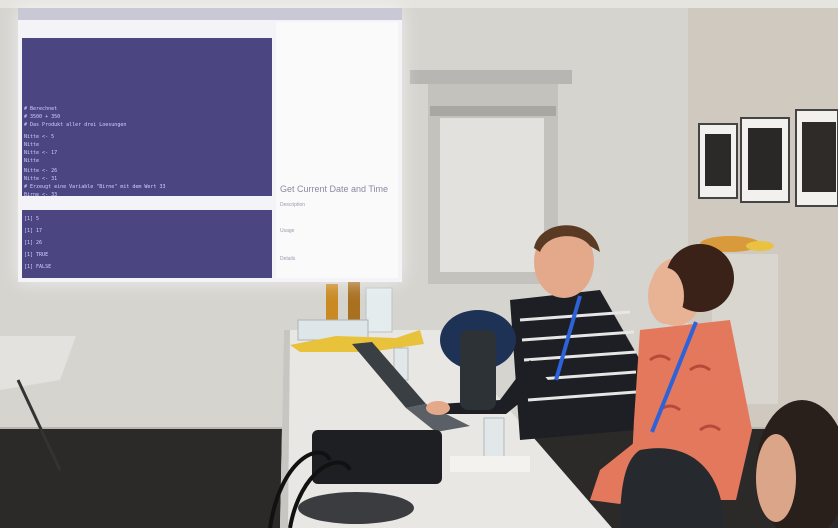 This screenshot has height=528, width=838. I want to click on console-line: [1] TRUE, so click(36, 255).